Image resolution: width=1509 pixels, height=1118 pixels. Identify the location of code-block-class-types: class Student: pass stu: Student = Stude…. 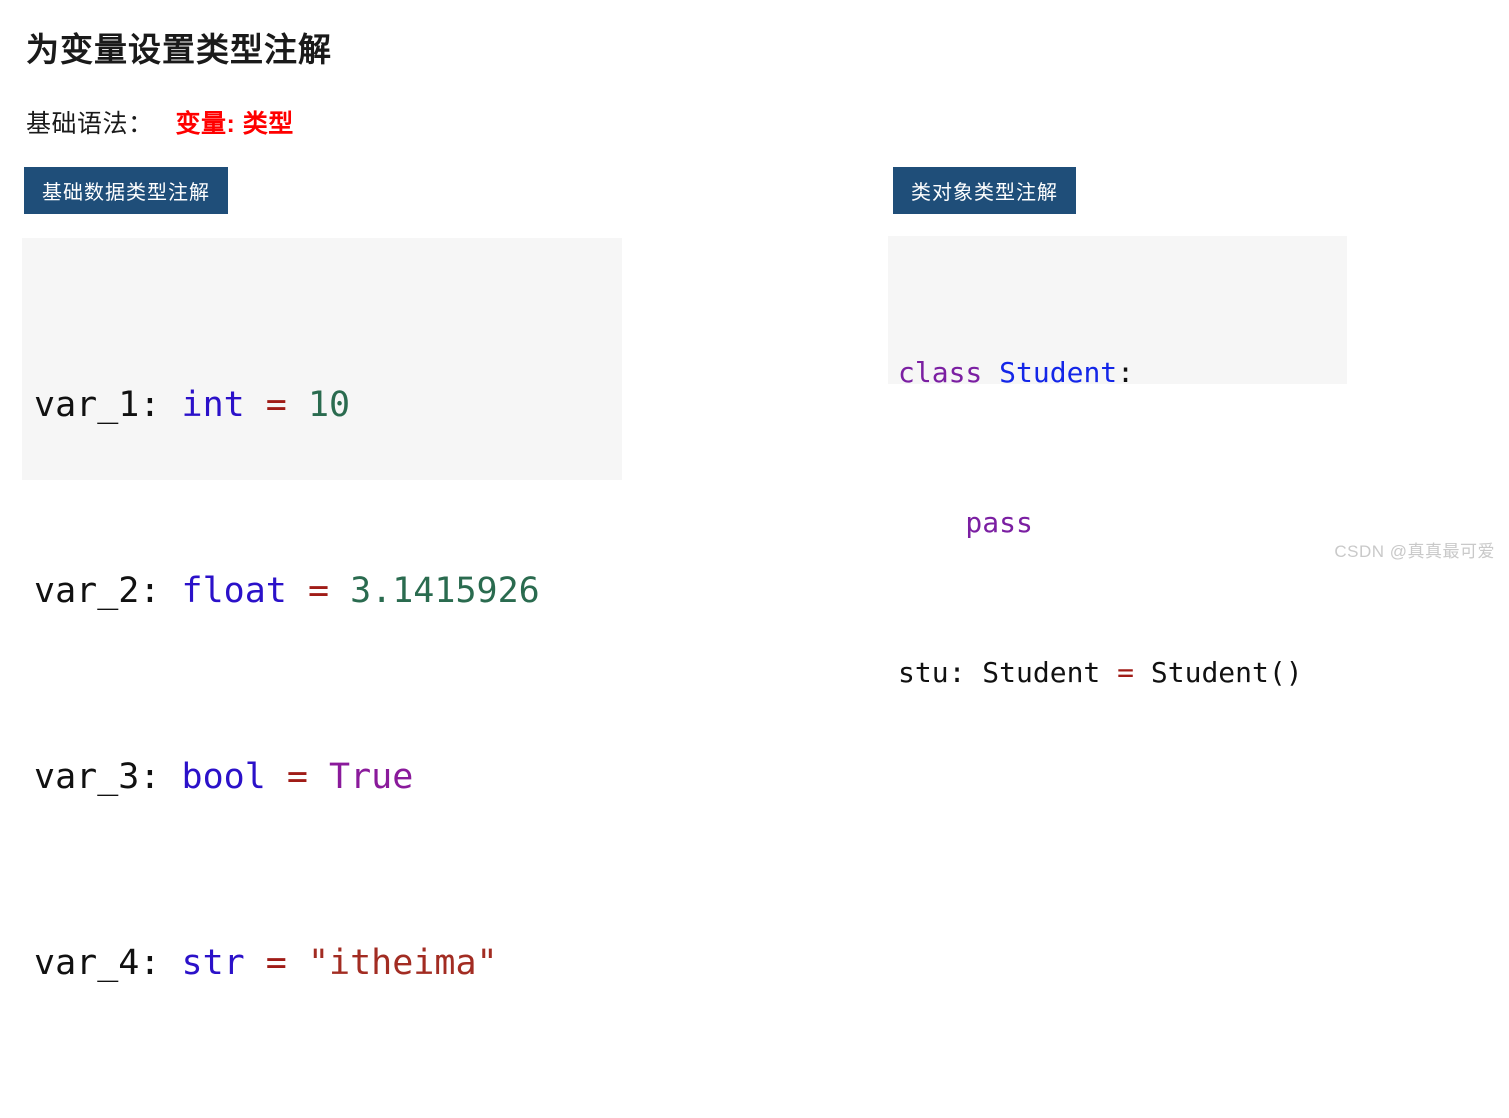
(1117, 462).